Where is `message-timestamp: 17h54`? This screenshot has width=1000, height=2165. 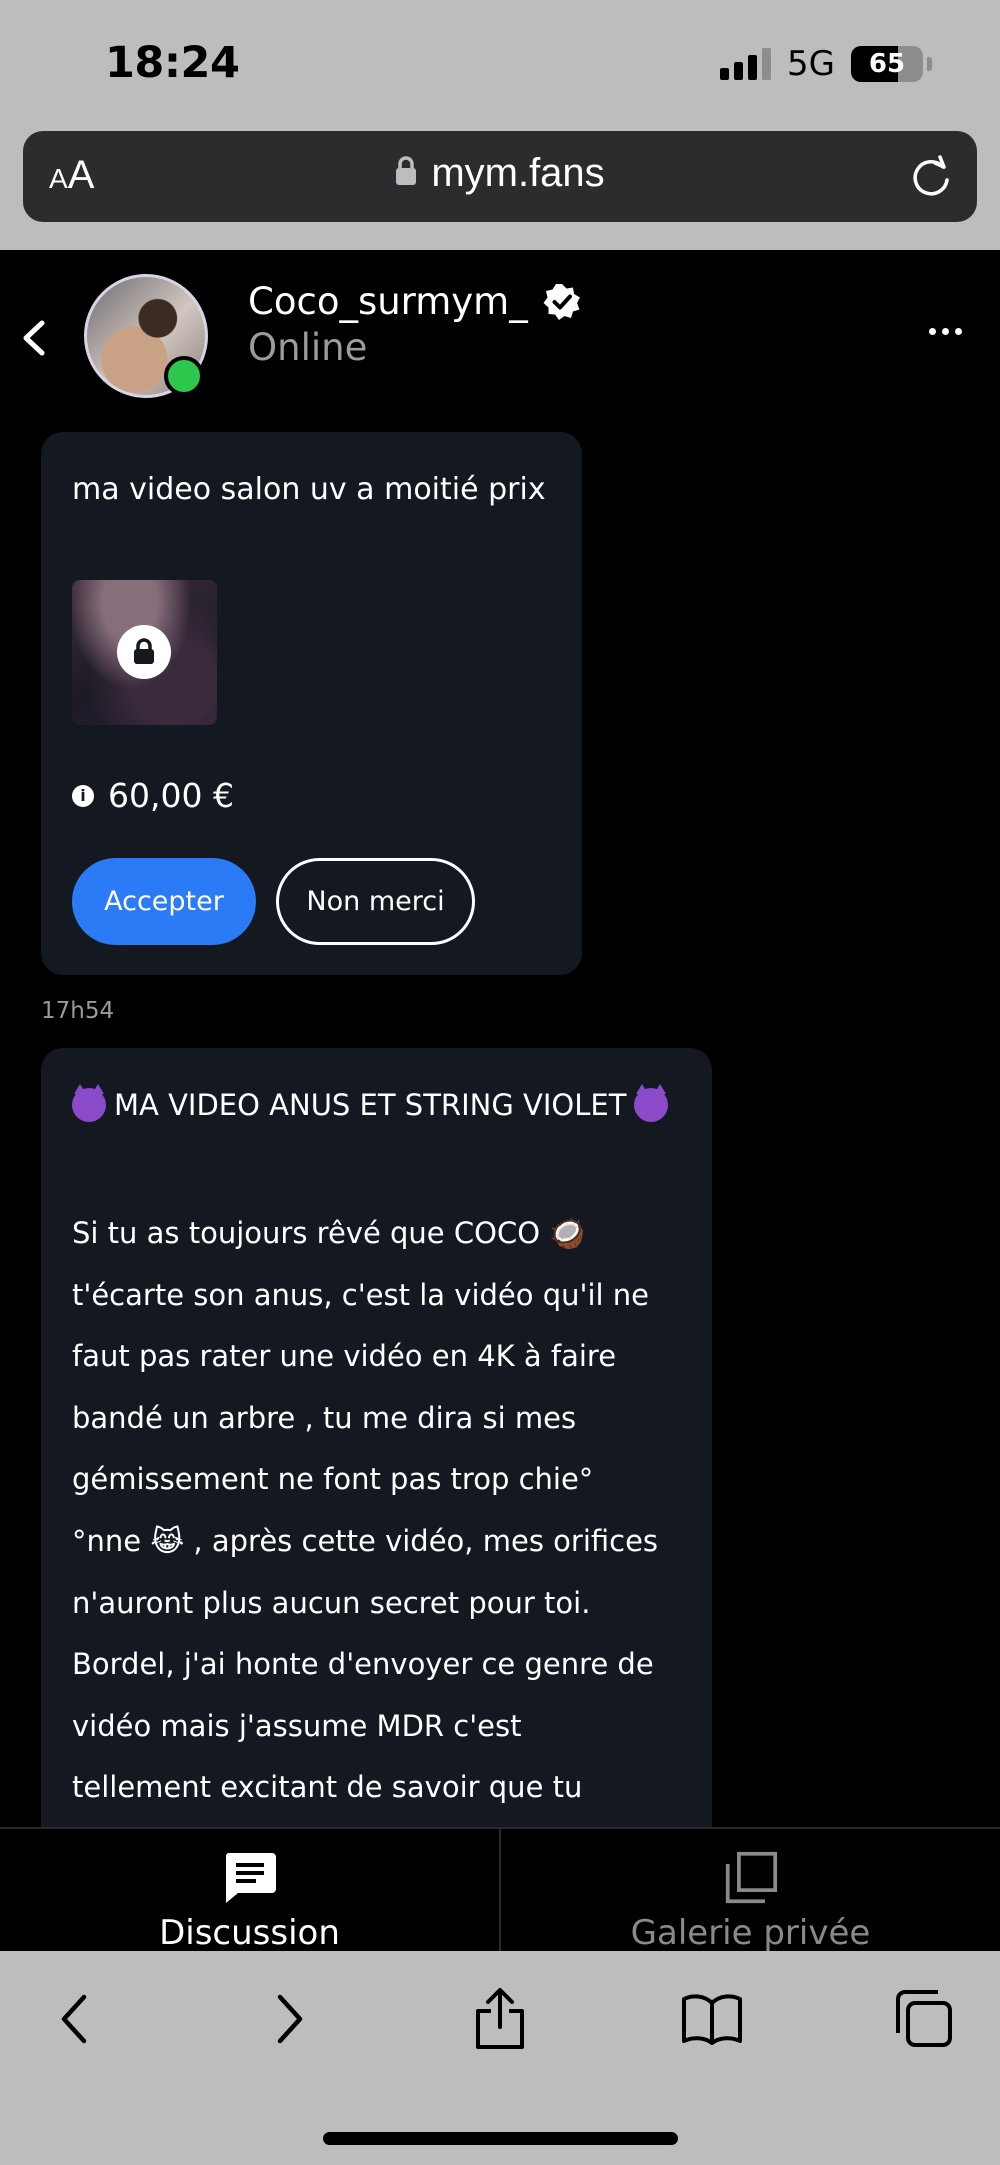
message-timestamp: 17h54 is located at coordinates (78, 1011).